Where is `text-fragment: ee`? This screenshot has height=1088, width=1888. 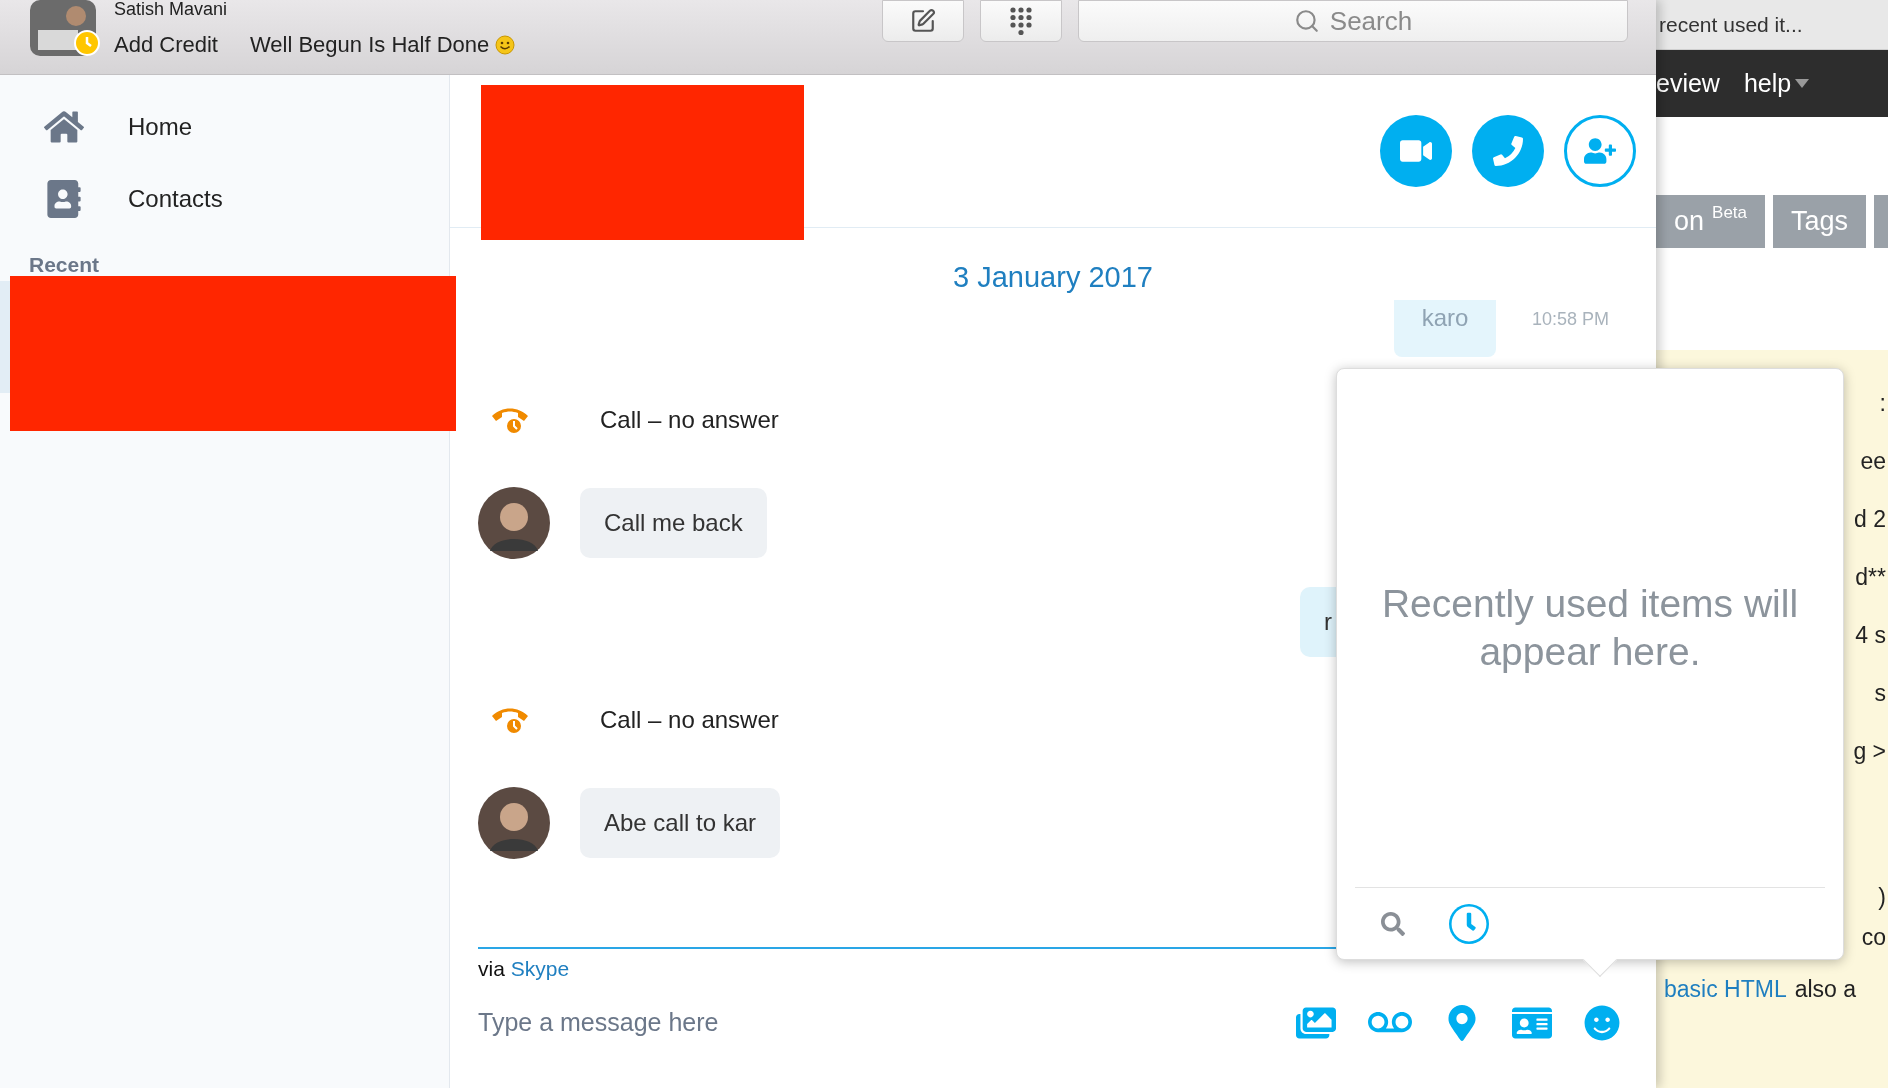
text-fragment: ee is located at coordinates (1873, 461).